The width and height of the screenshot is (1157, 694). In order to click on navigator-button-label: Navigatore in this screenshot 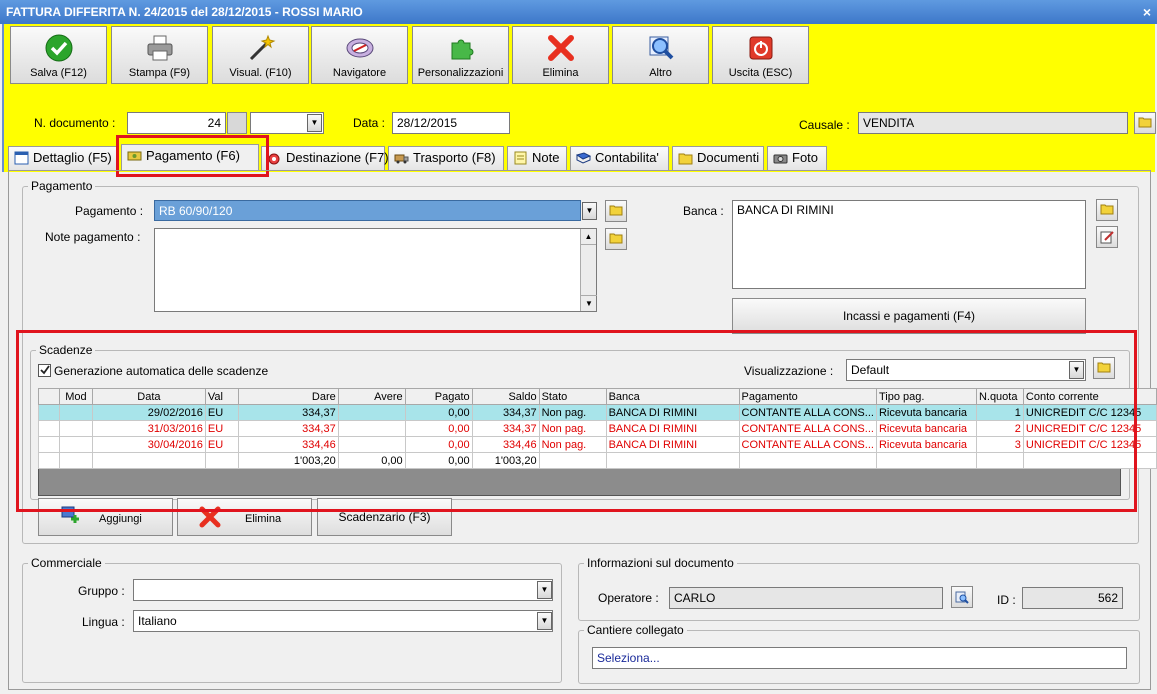, I will do `click(359, 73)`.